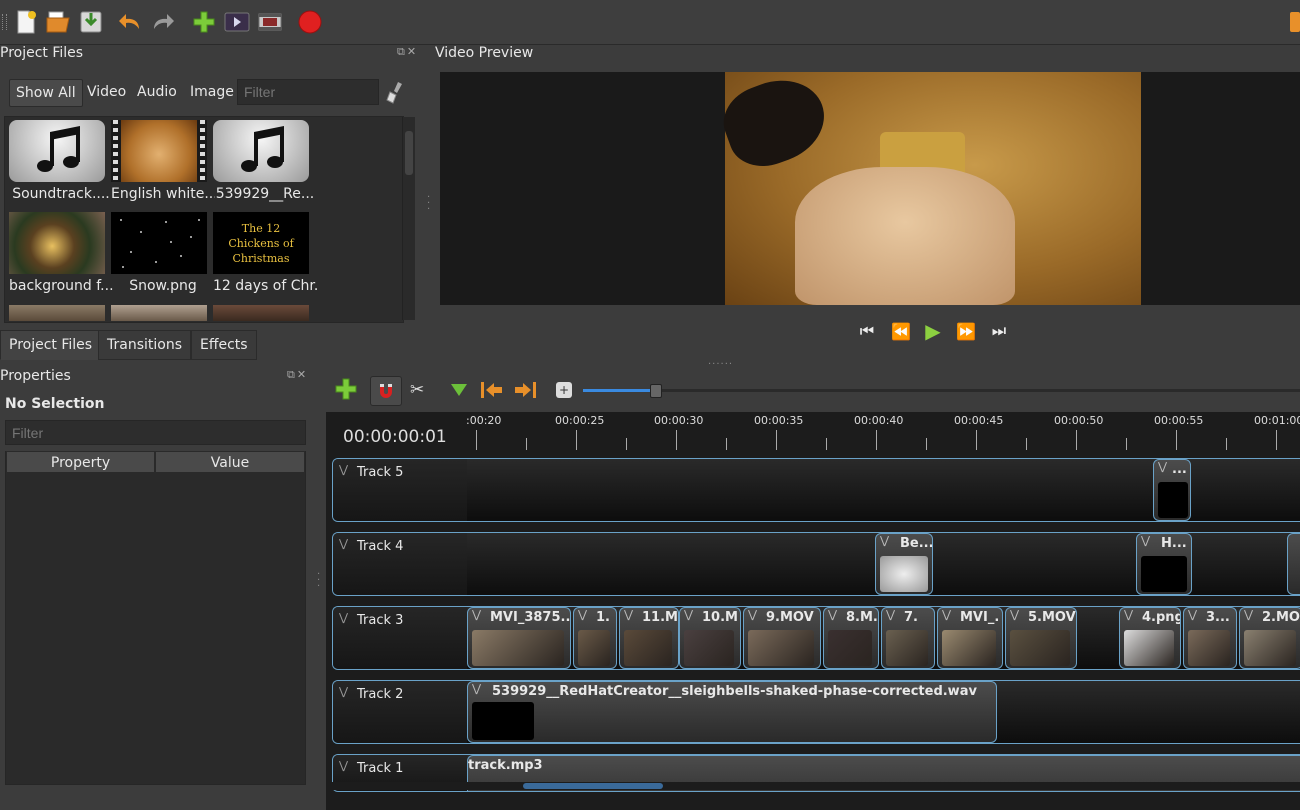 The width and height of the screenshot is (1300, 810). I want to click on tab-project-files: Project Files, so click(51, 345).